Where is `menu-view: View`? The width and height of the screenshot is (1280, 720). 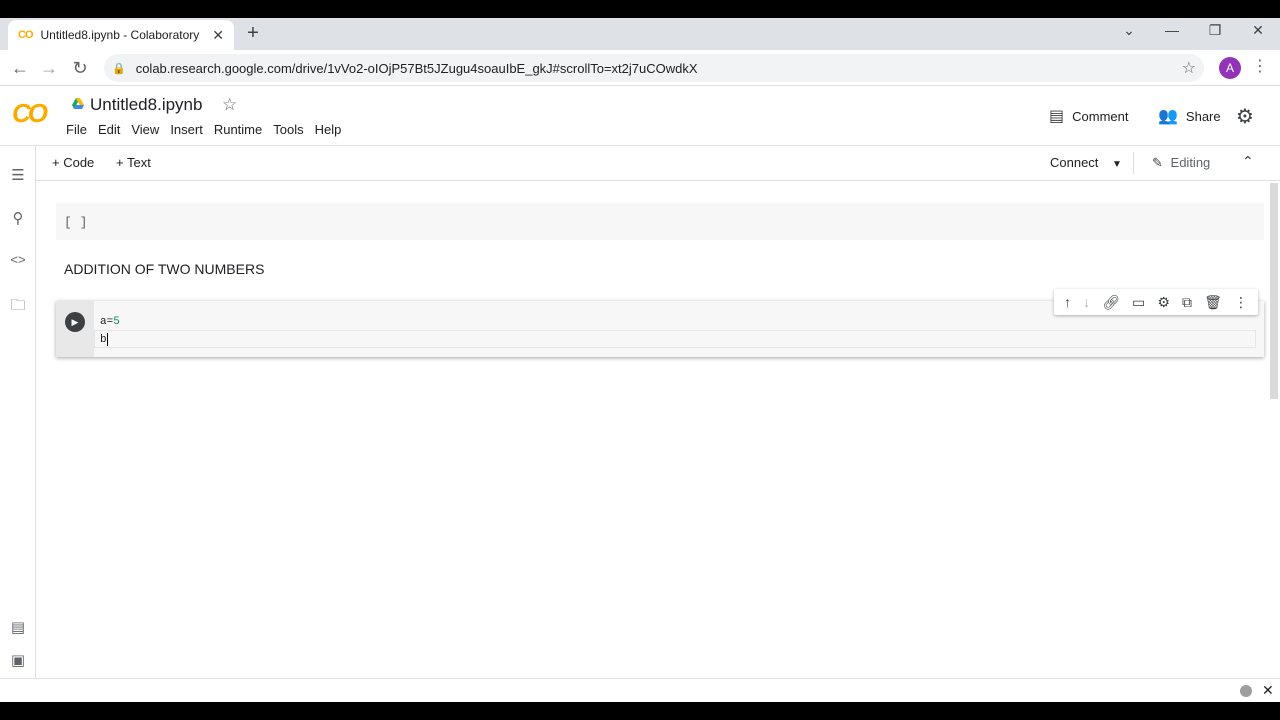
menu-view: View is located at coordinates (145, 129).